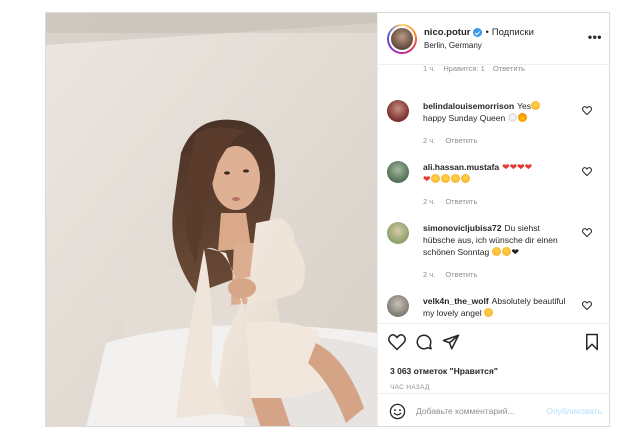 The width and height of the screenshot is (620, 435). What do you see at coordinates (410, 387) in the screenshot?
I see `post-timestamp: ЧАС НАЗАД` at bounding box center [410, 387].